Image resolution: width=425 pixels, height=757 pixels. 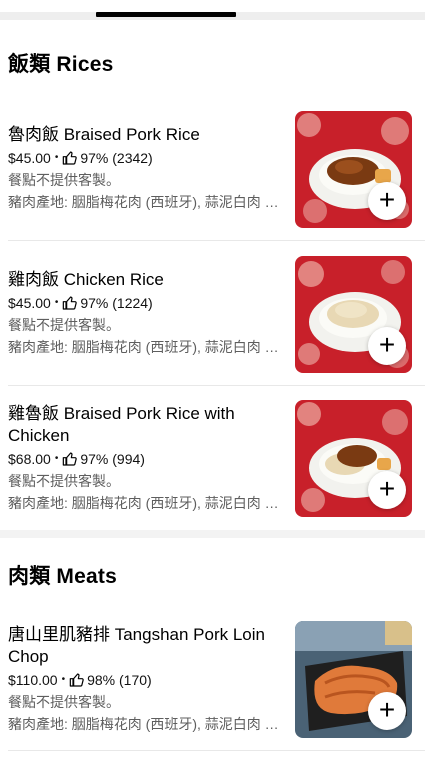 I want to click on item-meta: $110.00 • 98% (170), so click(x=144, y=680).